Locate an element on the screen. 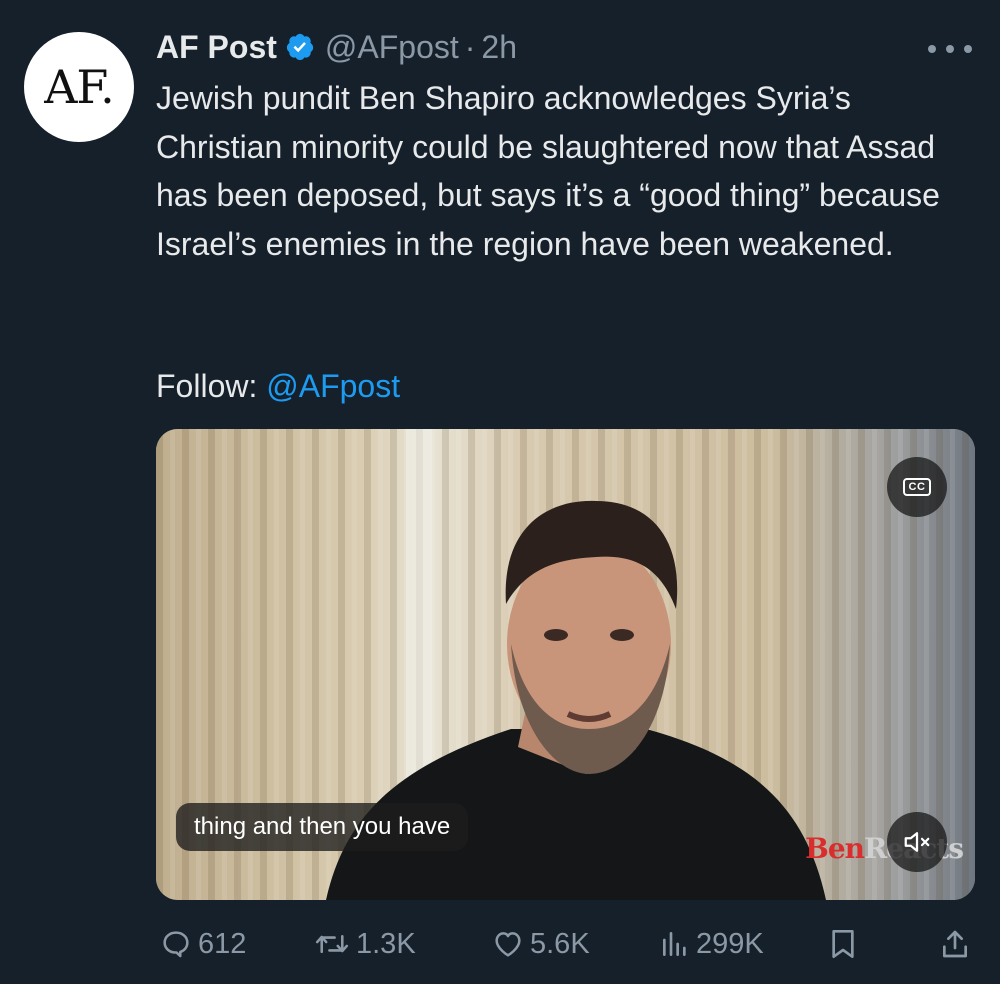  bookmark-icon is located at coordinates (843, 944).